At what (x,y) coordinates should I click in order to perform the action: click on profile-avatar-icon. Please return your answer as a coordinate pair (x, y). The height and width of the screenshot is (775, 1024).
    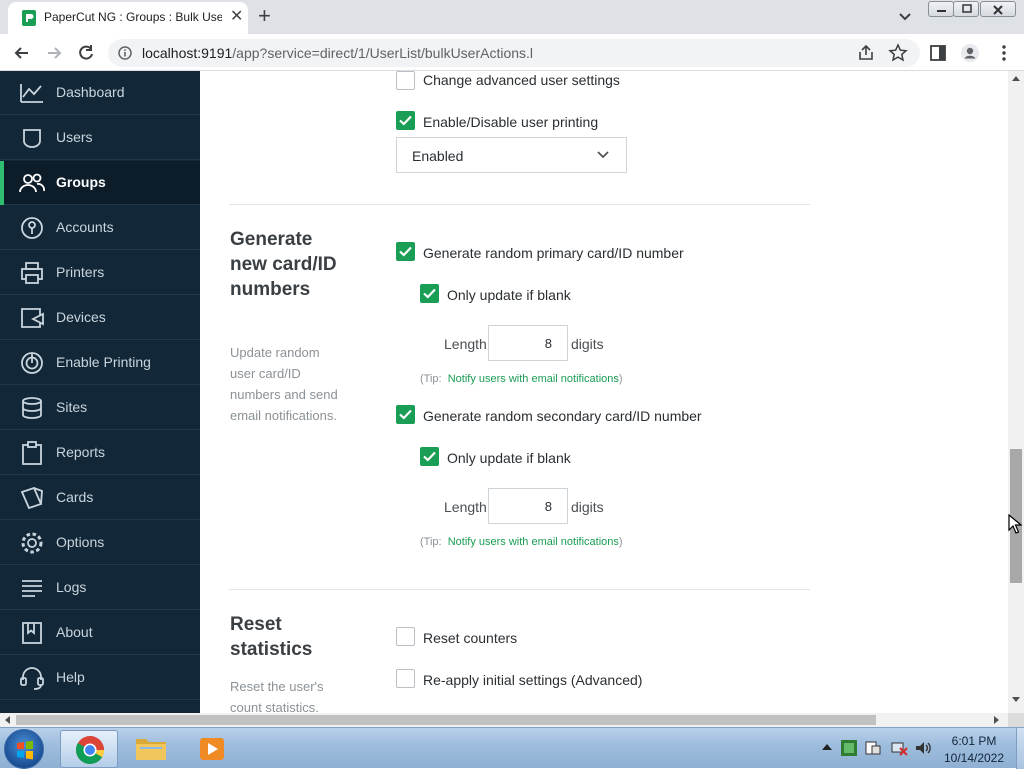
    Looking at the image, I should click on (970, 53).